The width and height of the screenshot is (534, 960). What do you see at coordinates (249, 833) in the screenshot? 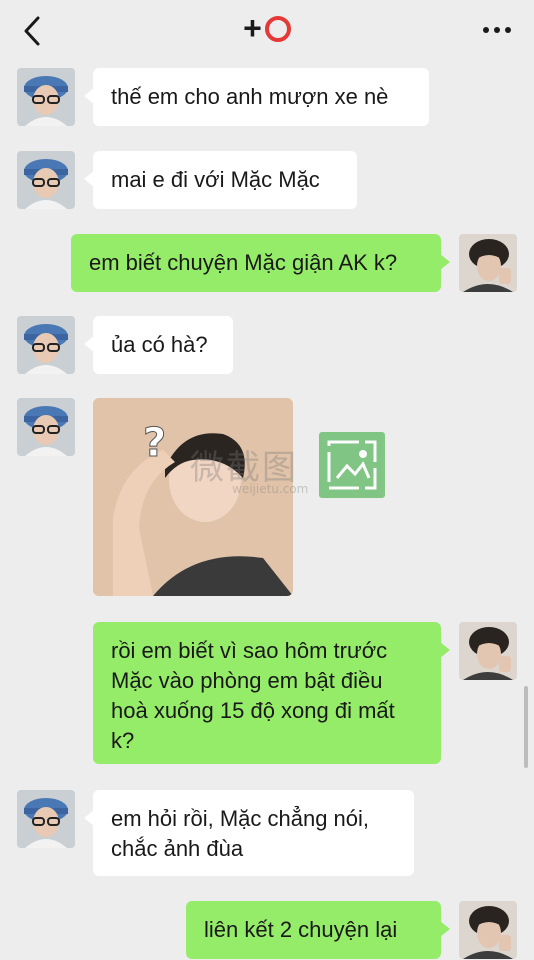
I see `message-bubble-incoming: em hỏi rồi, Mặc chẳng nói, chắc ảnh đùa` at bounding box center [249, 833].